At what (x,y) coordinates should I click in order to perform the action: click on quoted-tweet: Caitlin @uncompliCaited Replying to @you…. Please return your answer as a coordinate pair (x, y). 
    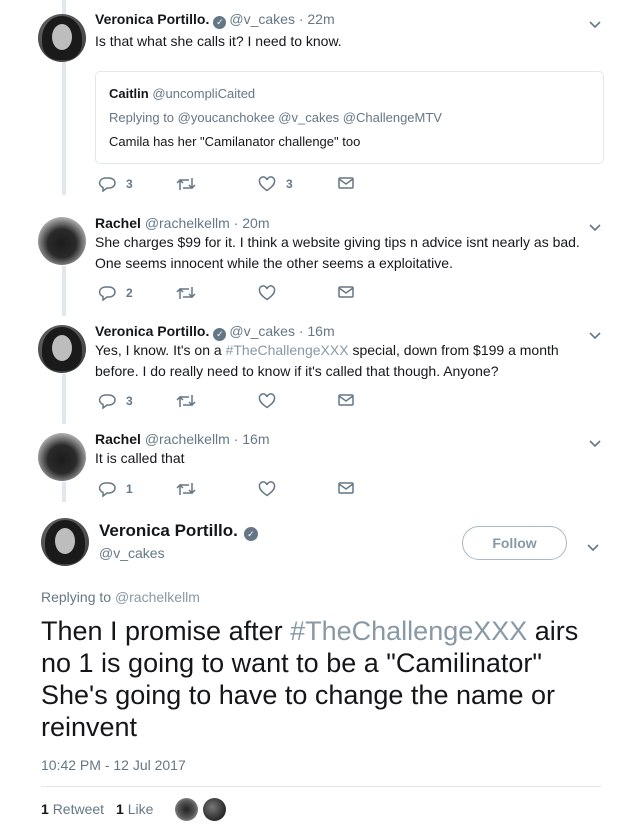
    Looking at the image, I should click on (349, 117).